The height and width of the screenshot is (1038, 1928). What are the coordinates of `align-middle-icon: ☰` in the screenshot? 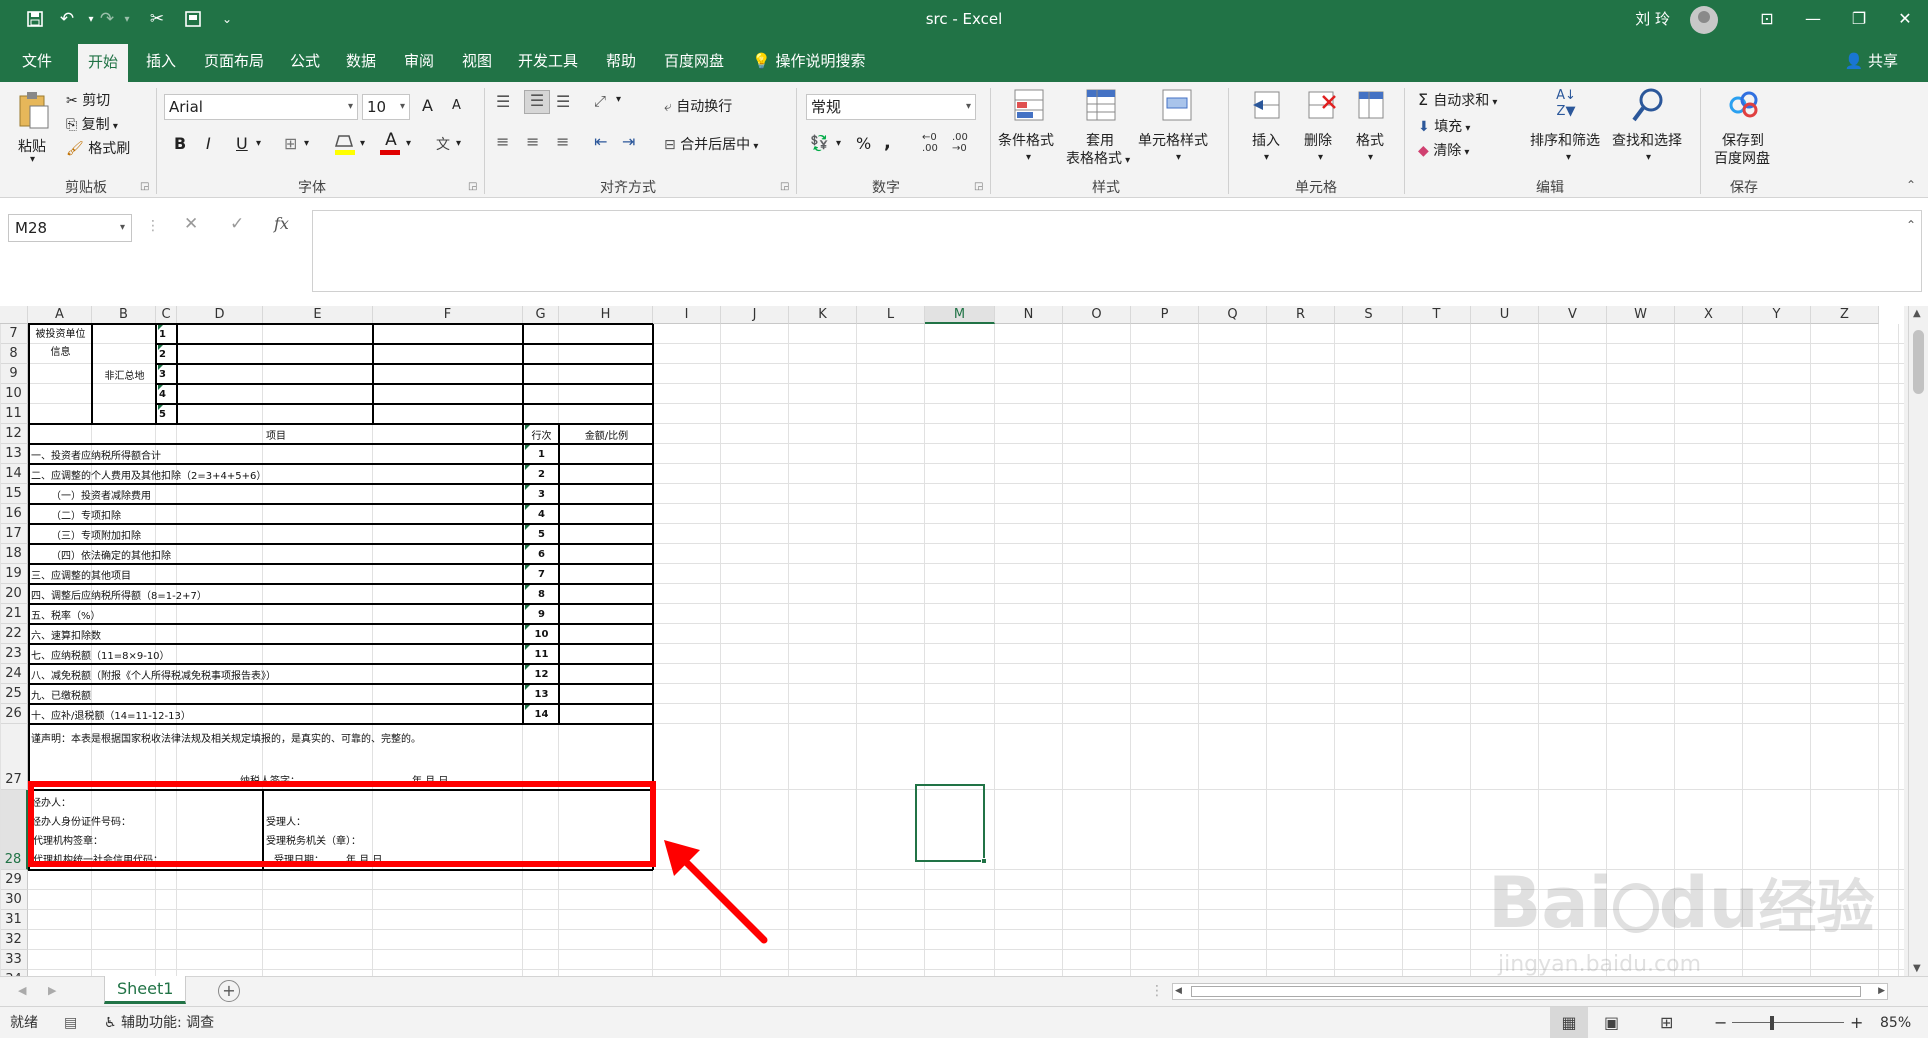 It's located at (537, 102).